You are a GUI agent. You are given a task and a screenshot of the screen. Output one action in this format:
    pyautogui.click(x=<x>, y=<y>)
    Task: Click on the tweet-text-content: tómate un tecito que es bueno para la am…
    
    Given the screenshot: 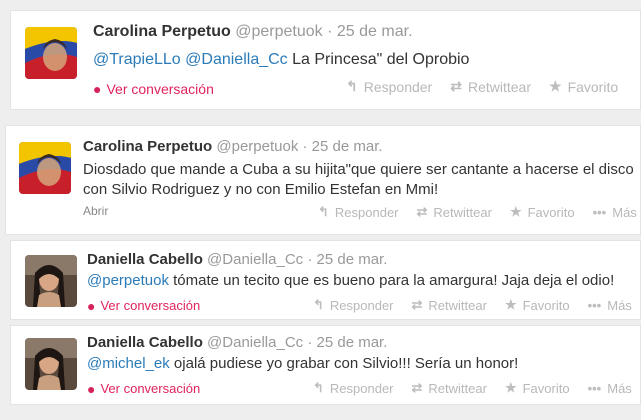 What is the action you would take?
    pyautogui.click(x=391, y=280)
    